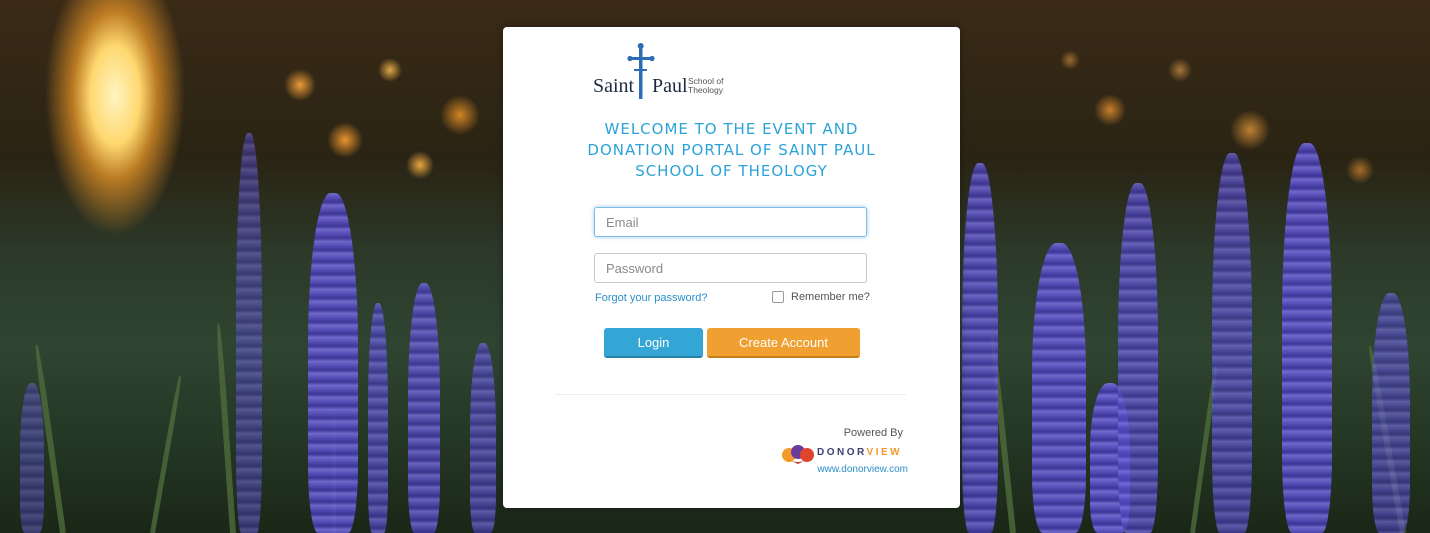  Describe the element at coordinates (842, 452) in the screenshot. I see `wordmark-donor: DONOR` at that location.